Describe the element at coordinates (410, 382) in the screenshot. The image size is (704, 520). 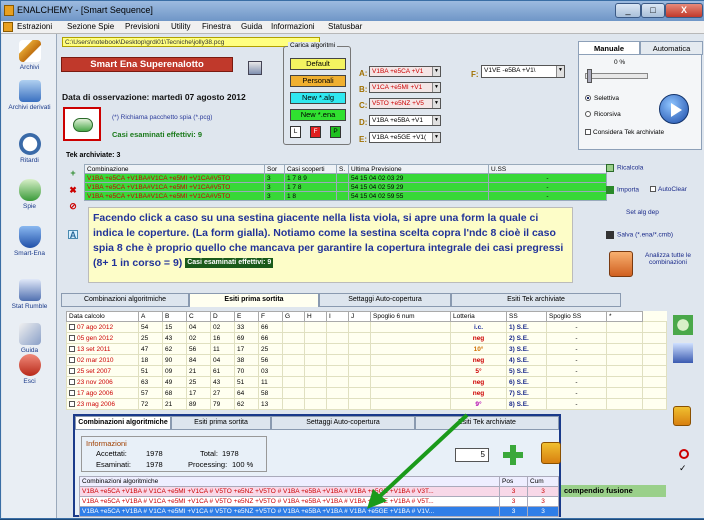
I see `value-cell` at that location.